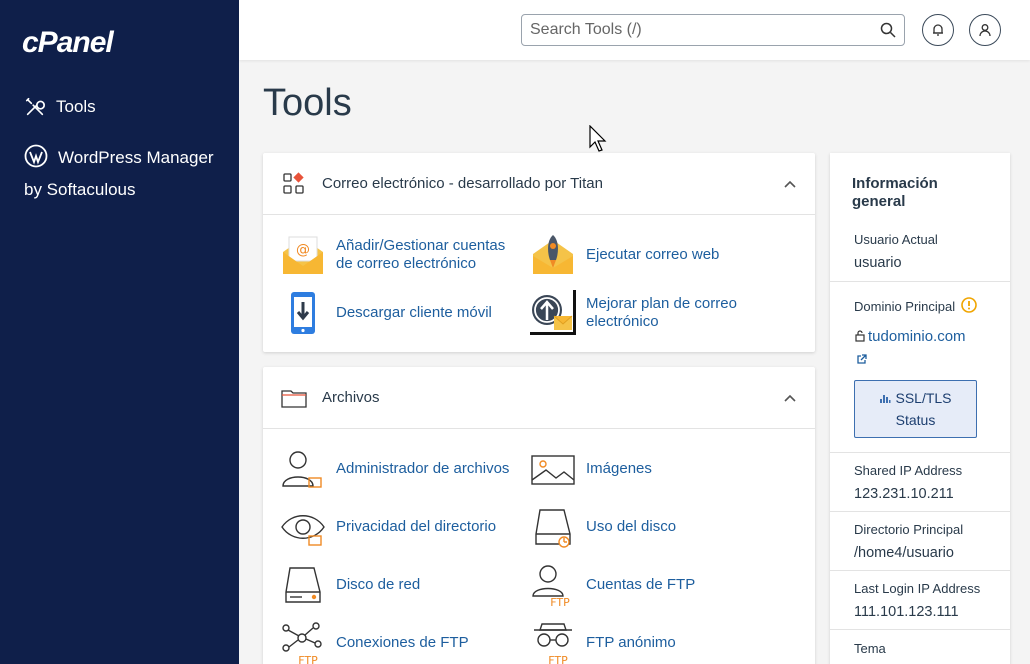  What do you see at coordinates (870, 648) in the screenshot?
I see `info-label: Tema` at bounding box center [870, 648].